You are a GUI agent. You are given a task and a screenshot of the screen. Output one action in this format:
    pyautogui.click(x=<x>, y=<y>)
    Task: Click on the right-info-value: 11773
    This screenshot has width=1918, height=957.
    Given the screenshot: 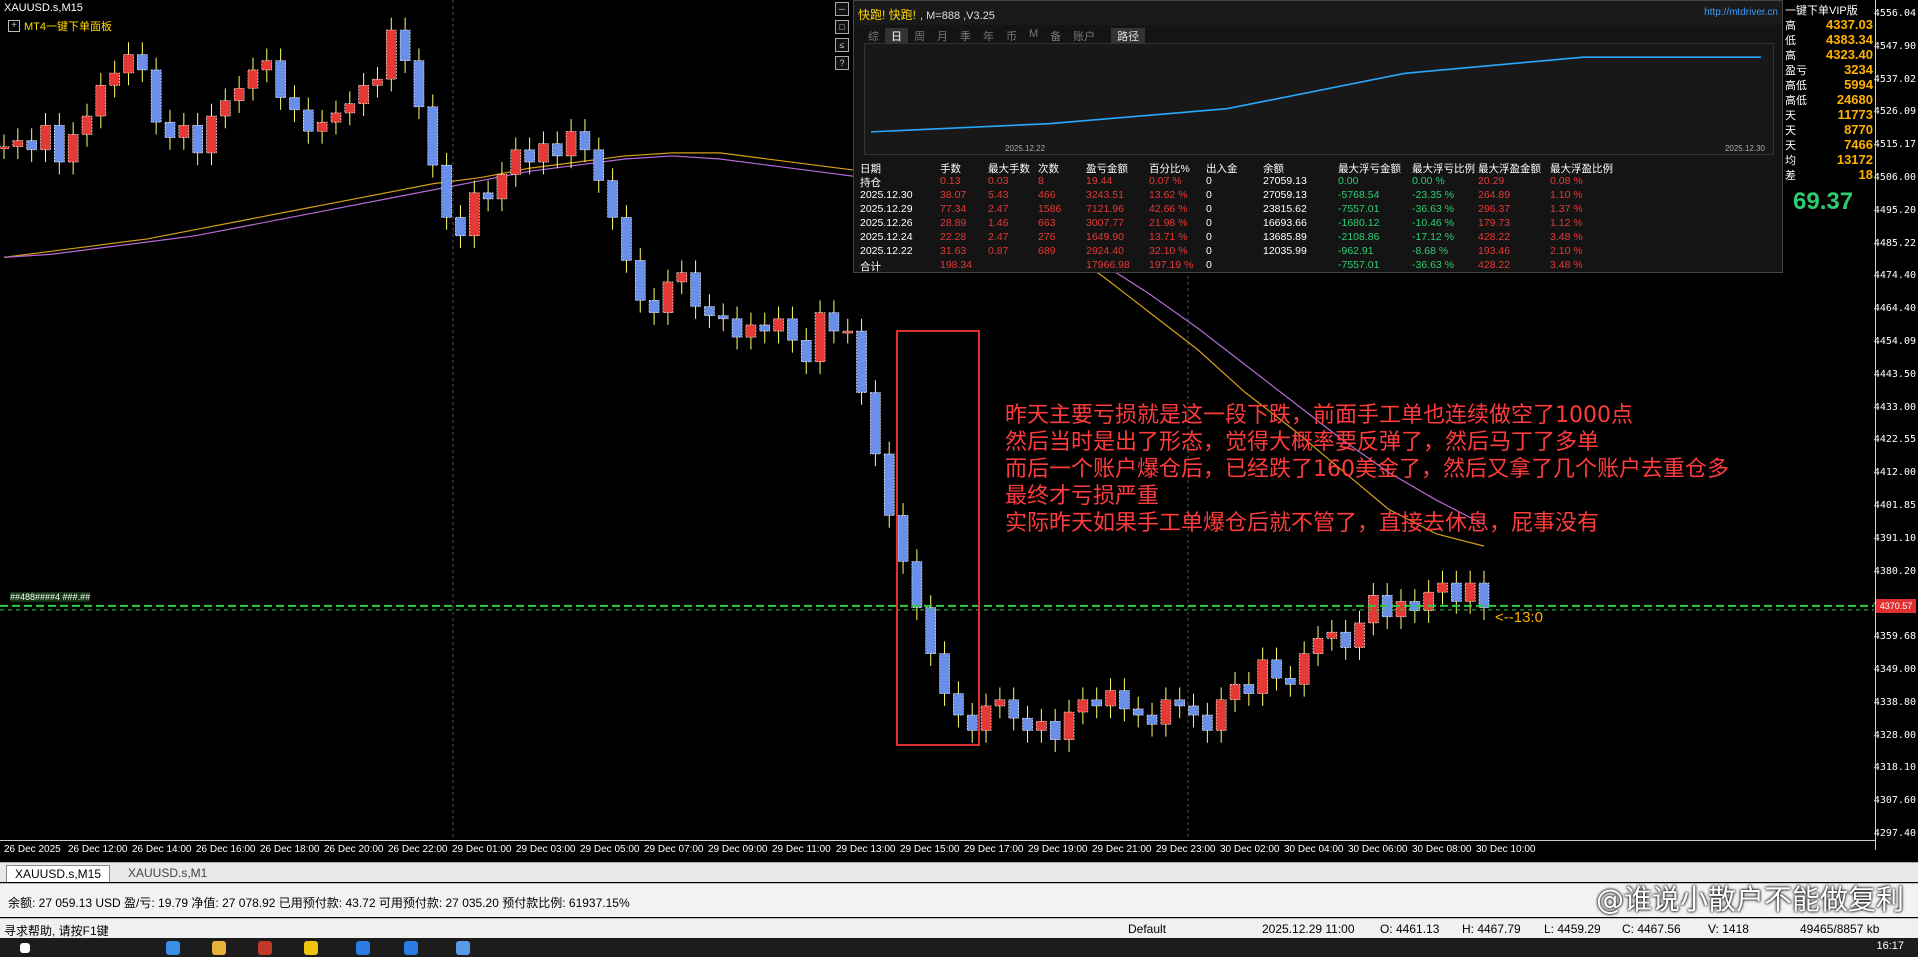 What is the action you would take?
    pyautogui.click(x=1855, y=114)
    